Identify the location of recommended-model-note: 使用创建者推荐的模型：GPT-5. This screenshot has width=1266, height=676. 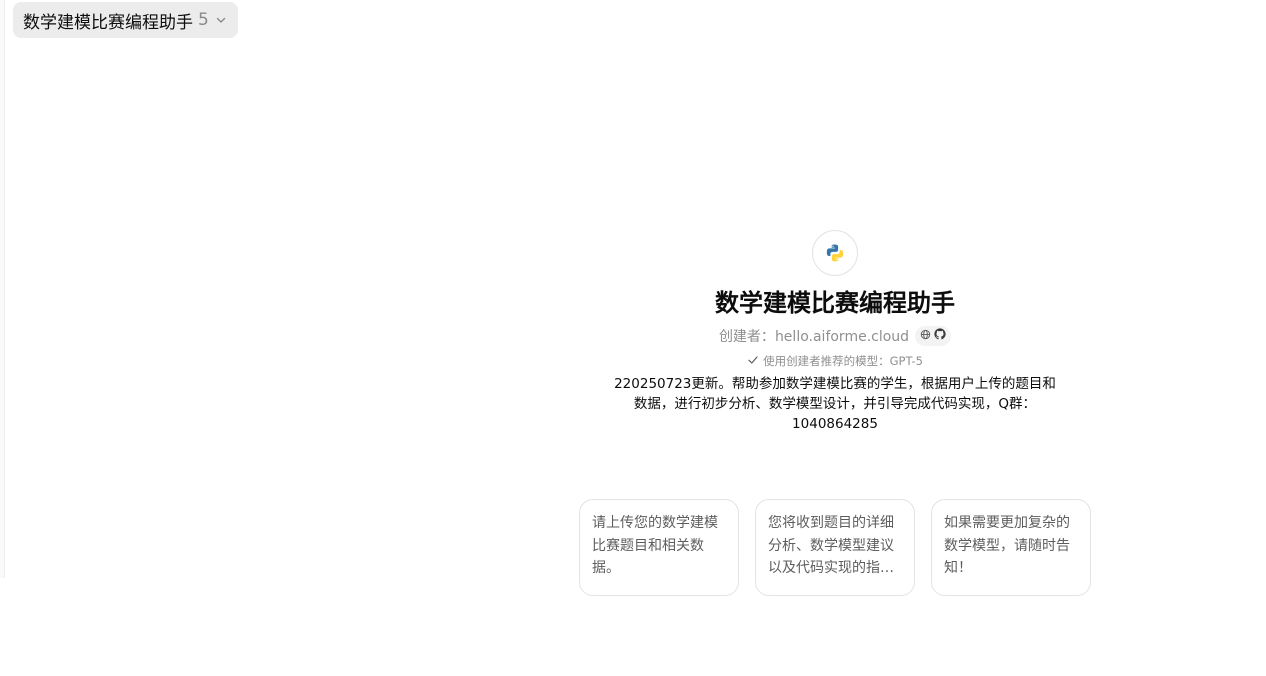
(835, 361).